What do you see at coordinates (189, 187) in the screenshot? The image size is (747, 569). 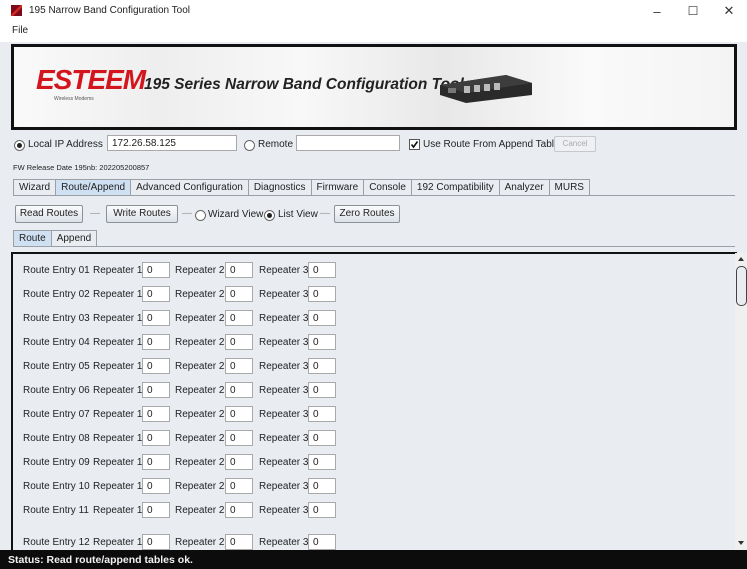 I see `tab-advanced-configuration: Advanced Configuration` at bounding box center [189, 187].